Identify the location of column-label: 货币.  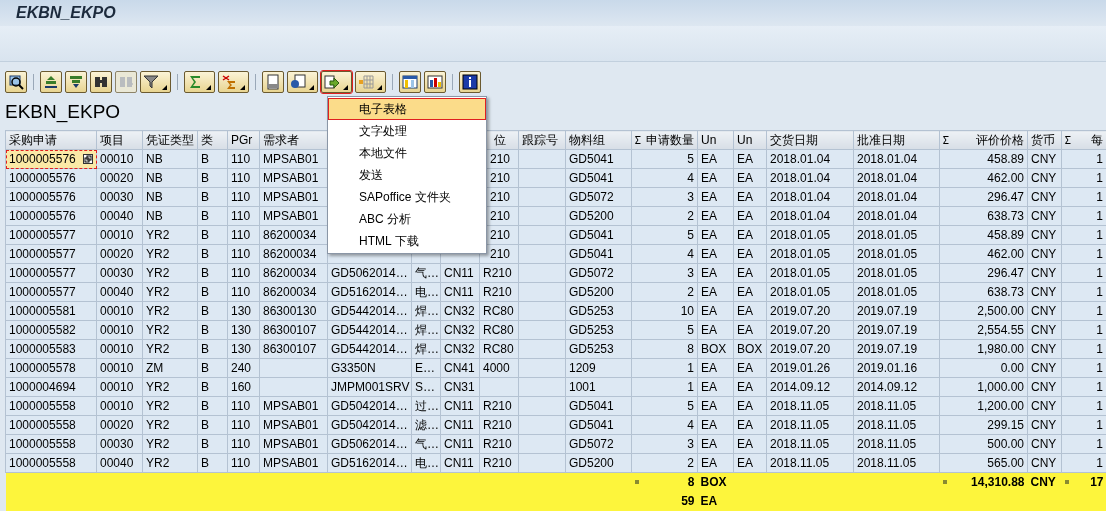
(1043, 140).